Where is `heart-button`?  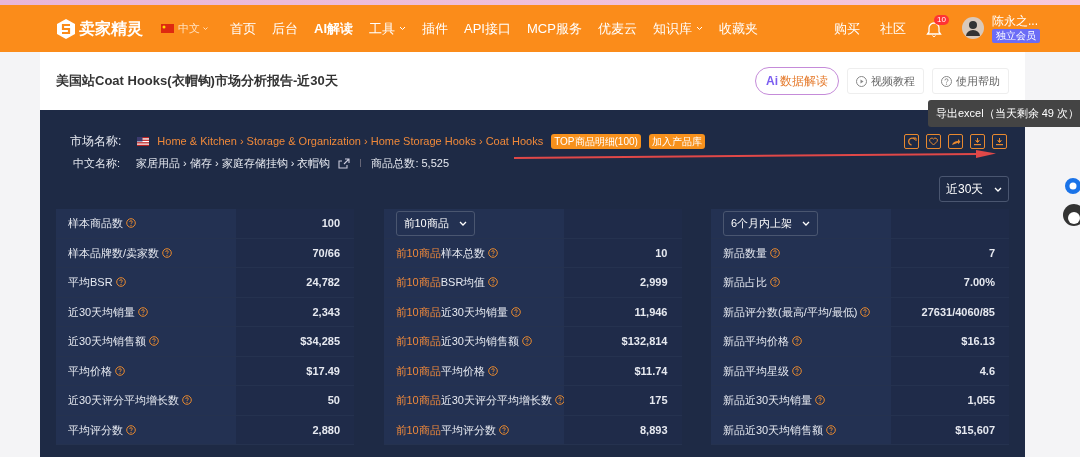 heart-button is located at coordinates (933, 141).